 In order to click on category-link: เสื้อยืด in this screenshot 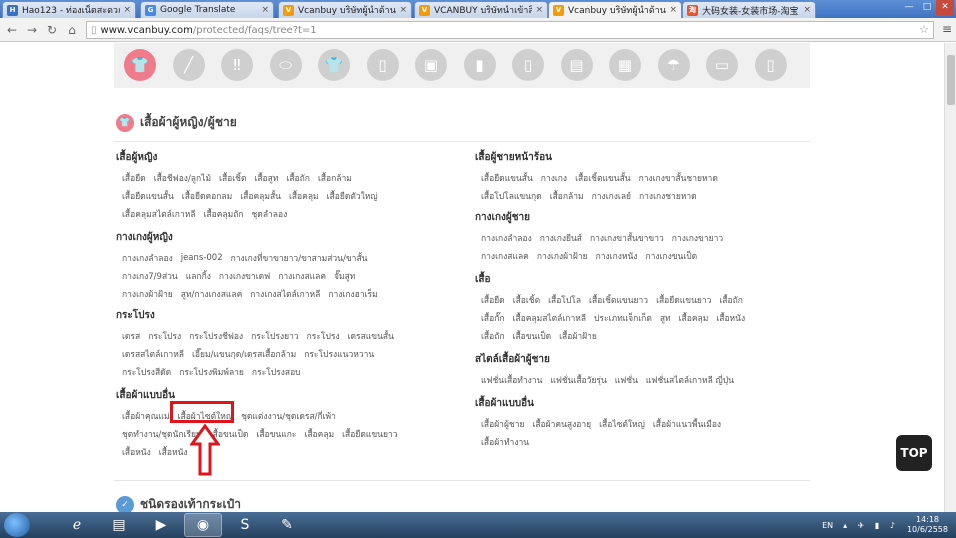, I will do `click(493, 300)`.